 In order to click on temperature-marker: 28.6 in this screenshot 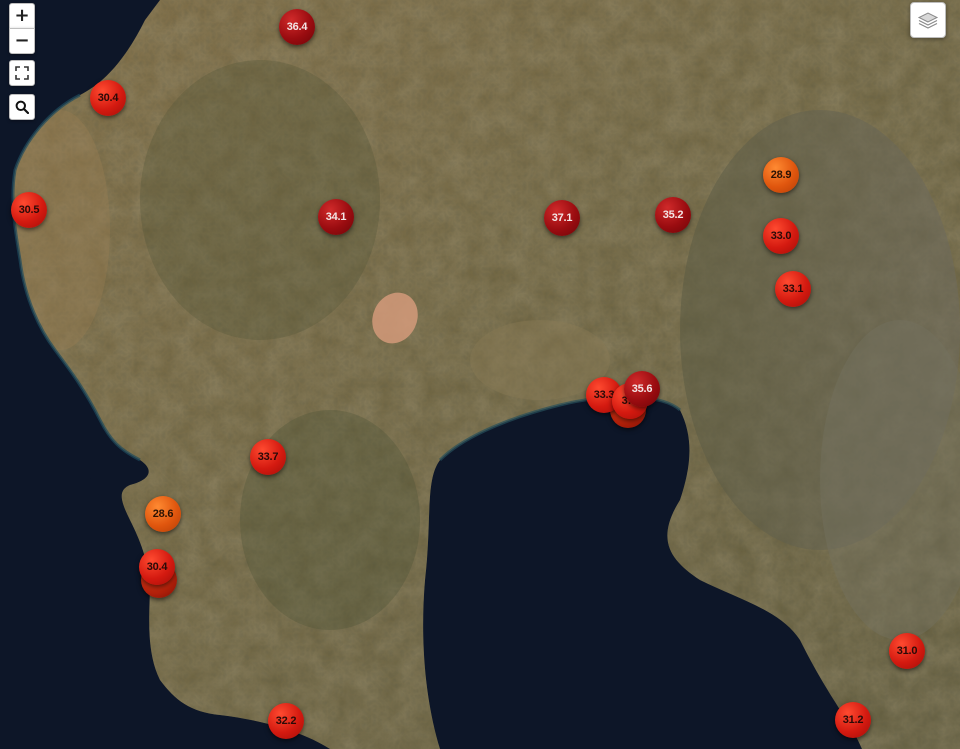, I will do `click(163, 514)`.